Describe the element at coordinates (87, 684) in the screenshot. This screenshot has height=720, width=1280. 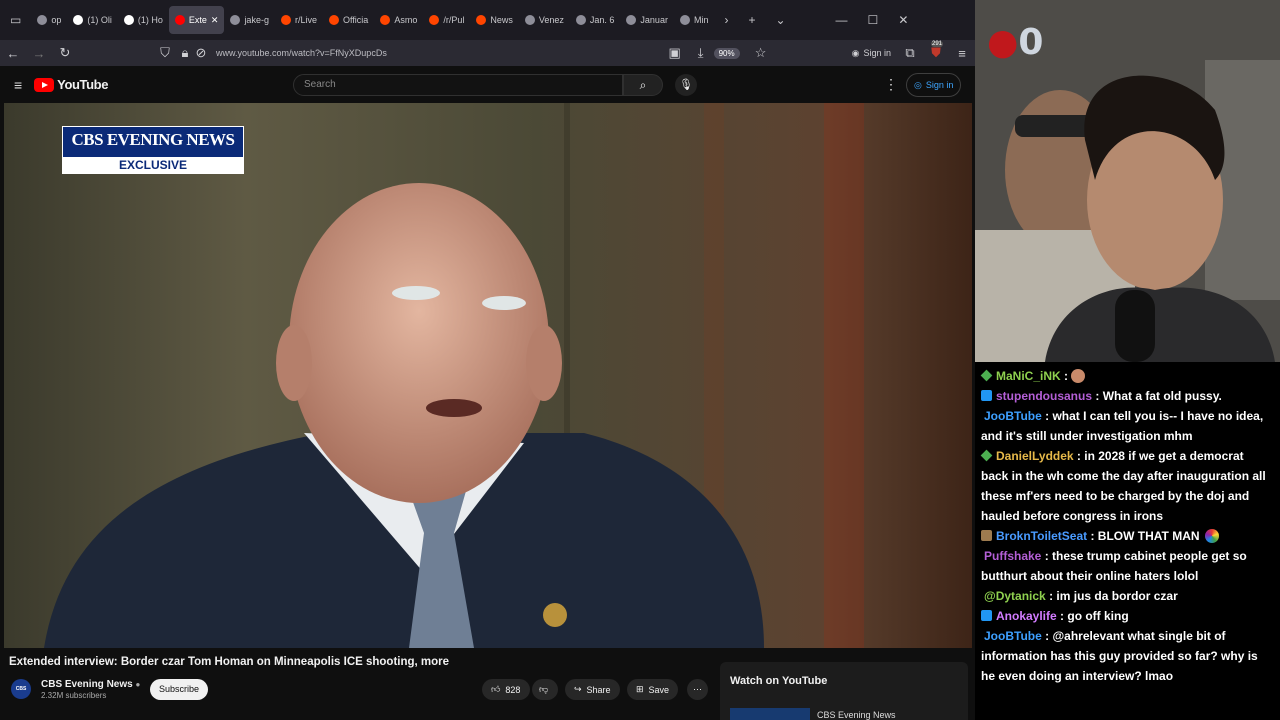
I see `channel-name-label: CBS Evening News` at that location.